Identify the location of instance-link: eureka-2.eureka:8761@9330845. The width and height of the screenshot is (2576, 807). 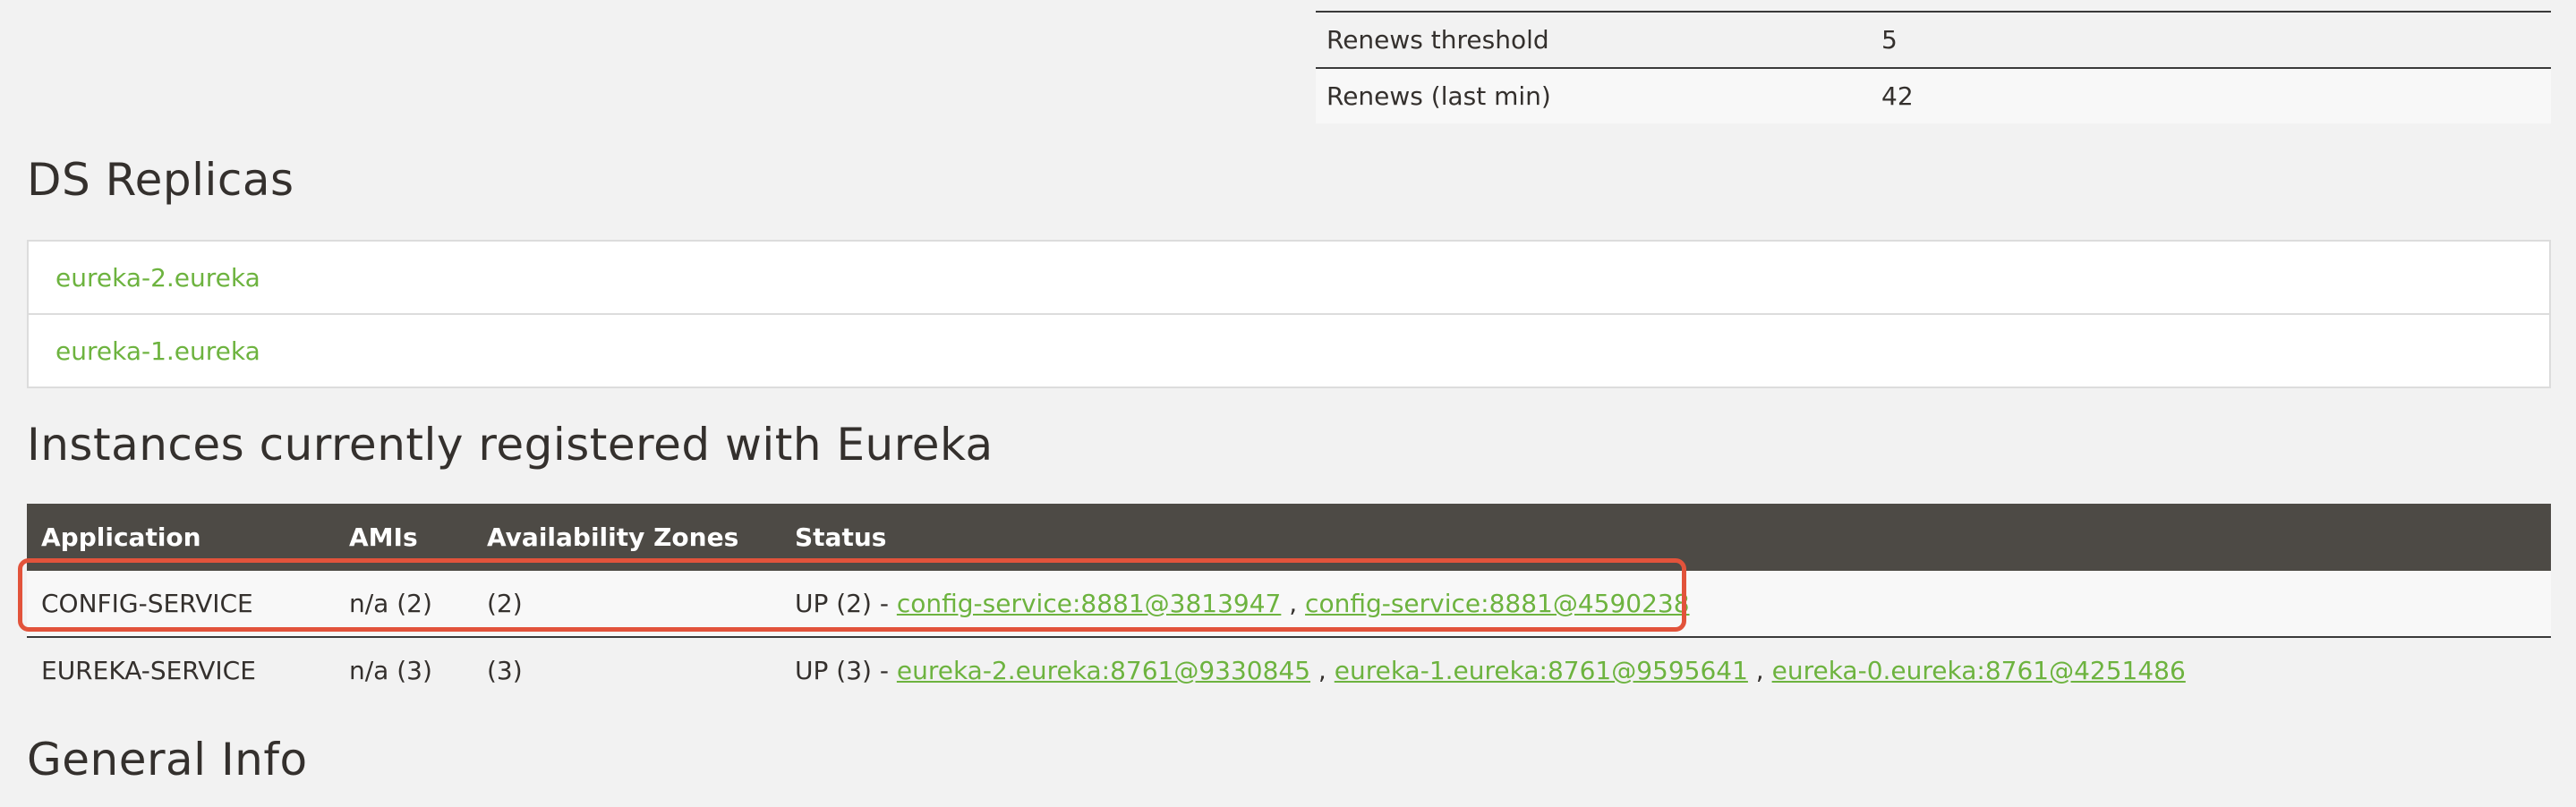
(1103, 670).